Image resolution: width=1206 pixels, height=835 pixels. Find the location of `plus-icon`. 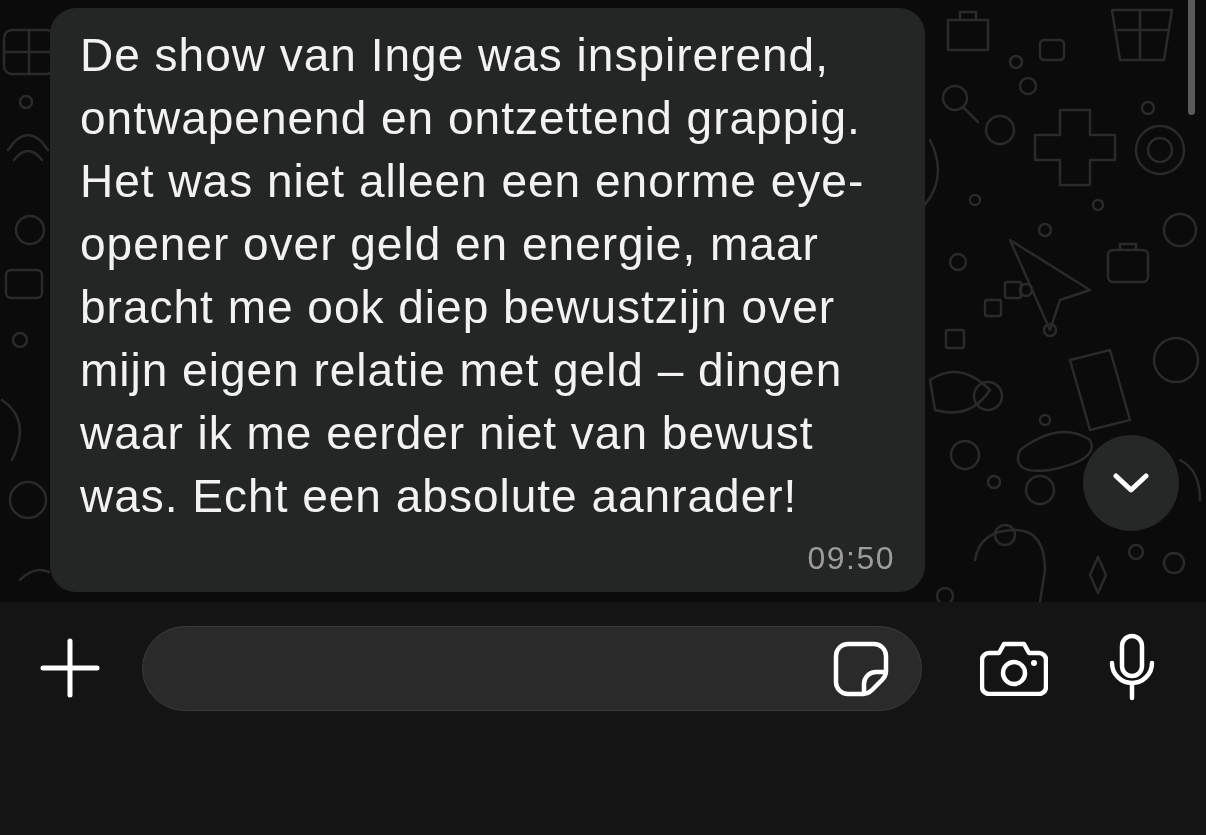

plus-icon is located at coordinates (70, 668).